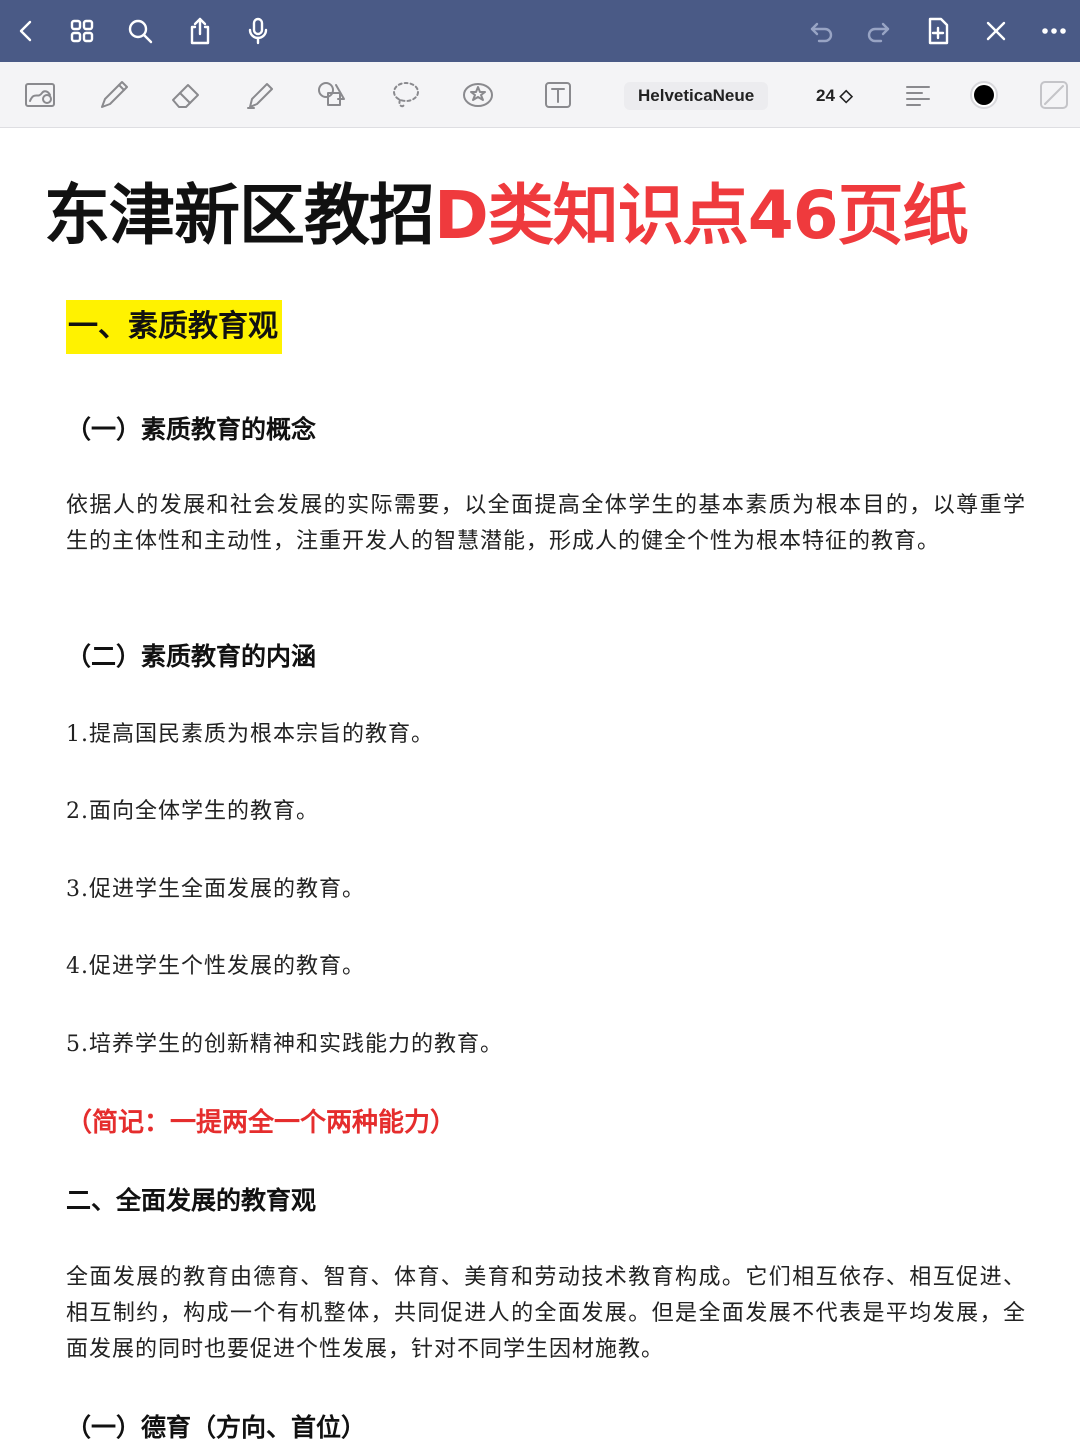  I want to click on align-icon, so click(918, 95).